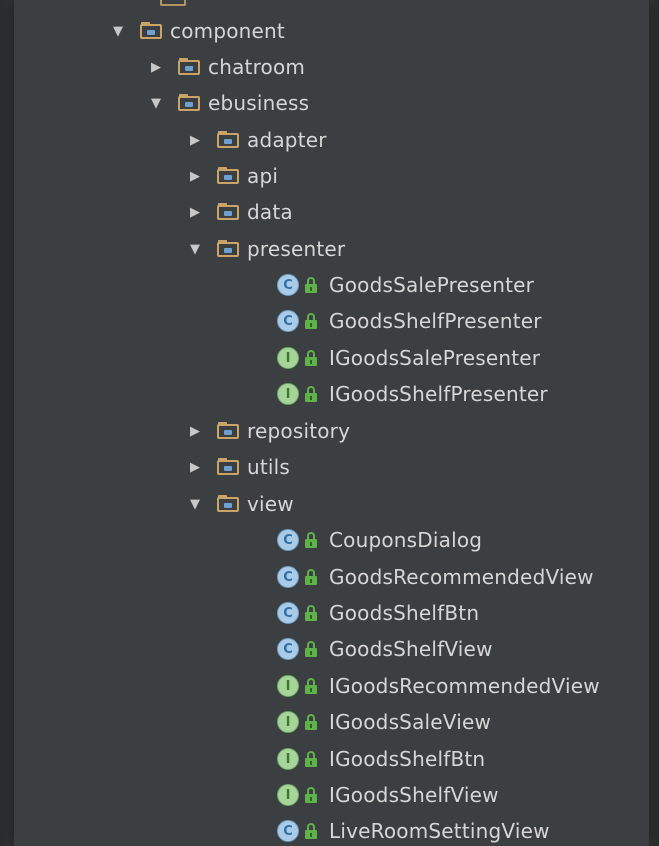 This screenshot has width=659, height=846. I want to click on tree-node-class: C GoodsRecommendedView, so click(435, 577).